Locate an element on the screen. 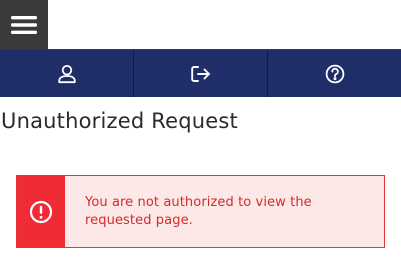 This screenshot has height=270, width=401. nav-item-help is located at coordinates (334, 73).